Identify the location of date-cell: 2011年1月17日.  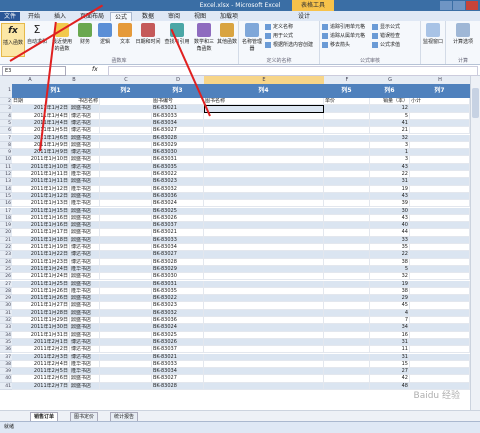
(41, 233).